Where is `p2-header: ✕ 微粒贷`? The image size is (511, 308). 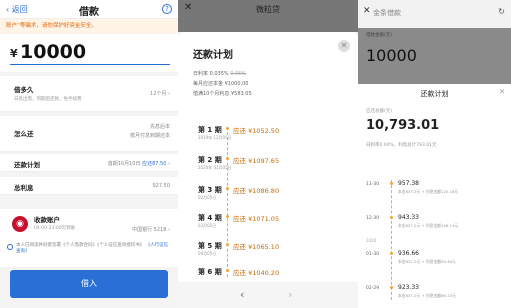 p2-header: ✕ 微粒贷 is located at coordinates (268, 9).